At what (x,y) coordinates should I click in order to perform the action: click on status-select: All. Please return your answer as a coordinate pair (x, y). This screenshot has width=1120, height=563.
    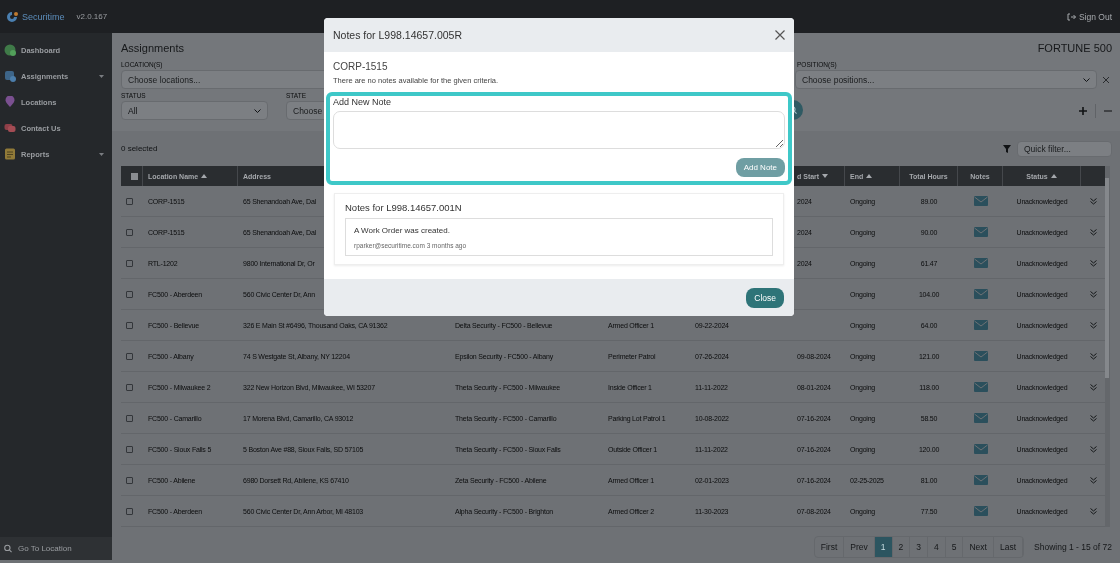
    Looking at the image, I should click on (194, 110).